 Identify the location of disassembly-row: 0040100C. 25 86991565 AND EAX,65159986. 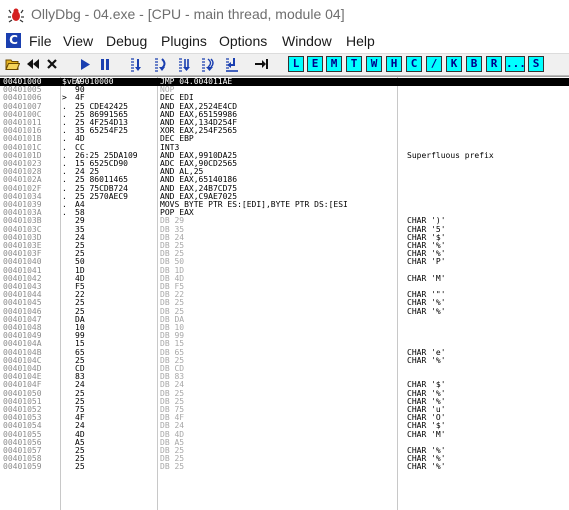
(284, 114).